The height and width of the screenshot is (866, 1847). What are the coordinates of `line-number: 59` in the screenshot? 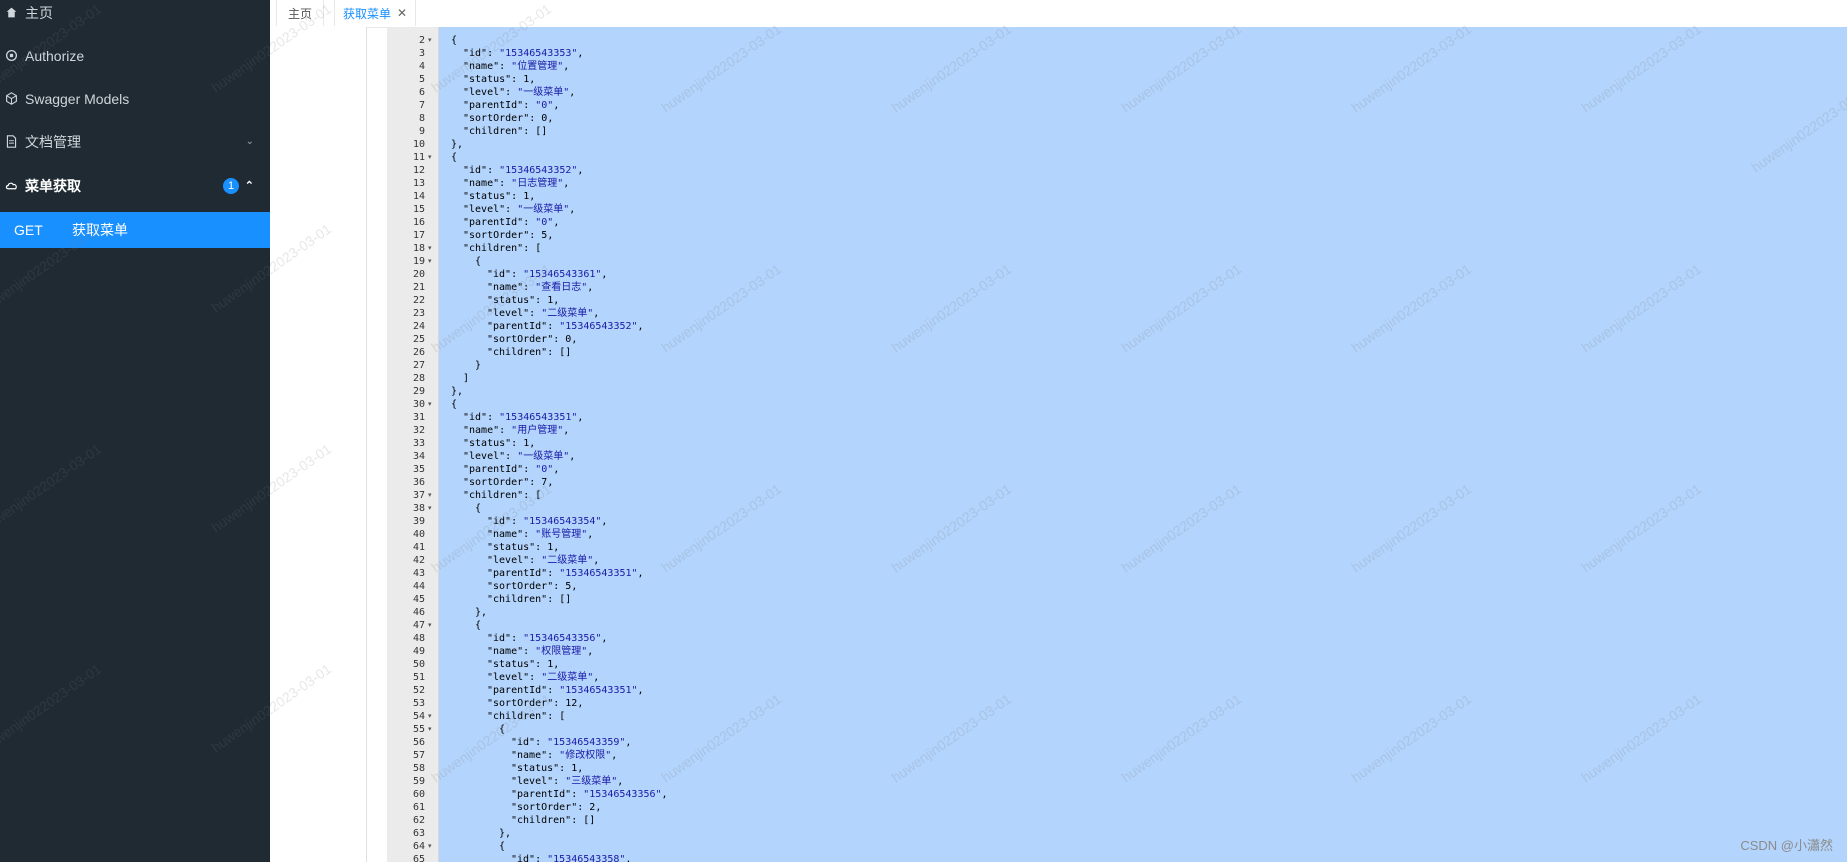 It's located at (418, 781).